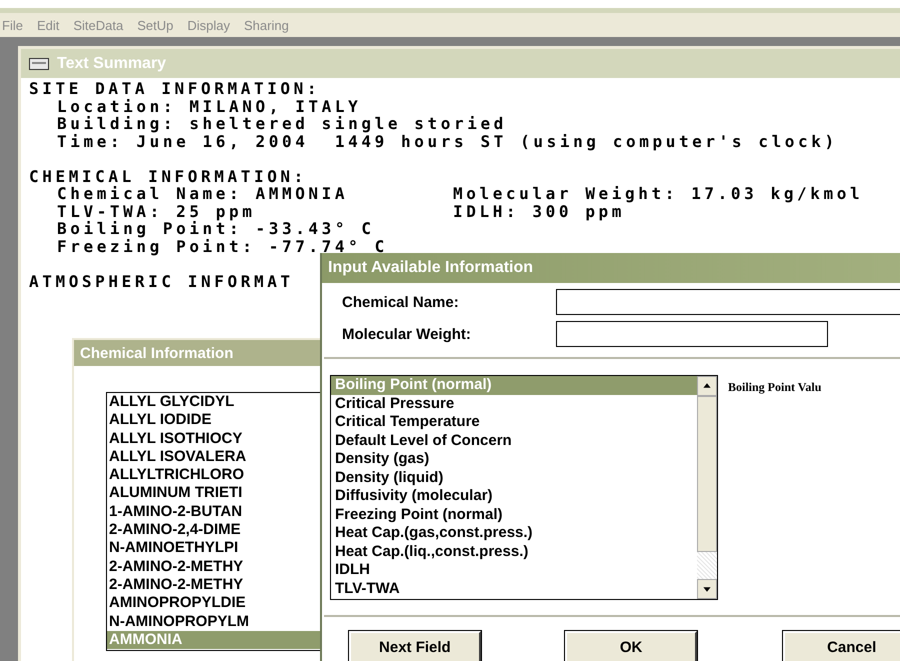 The height and width of the screenshot is (661, 900). I want to click on scrollbar, so click(707, 487).